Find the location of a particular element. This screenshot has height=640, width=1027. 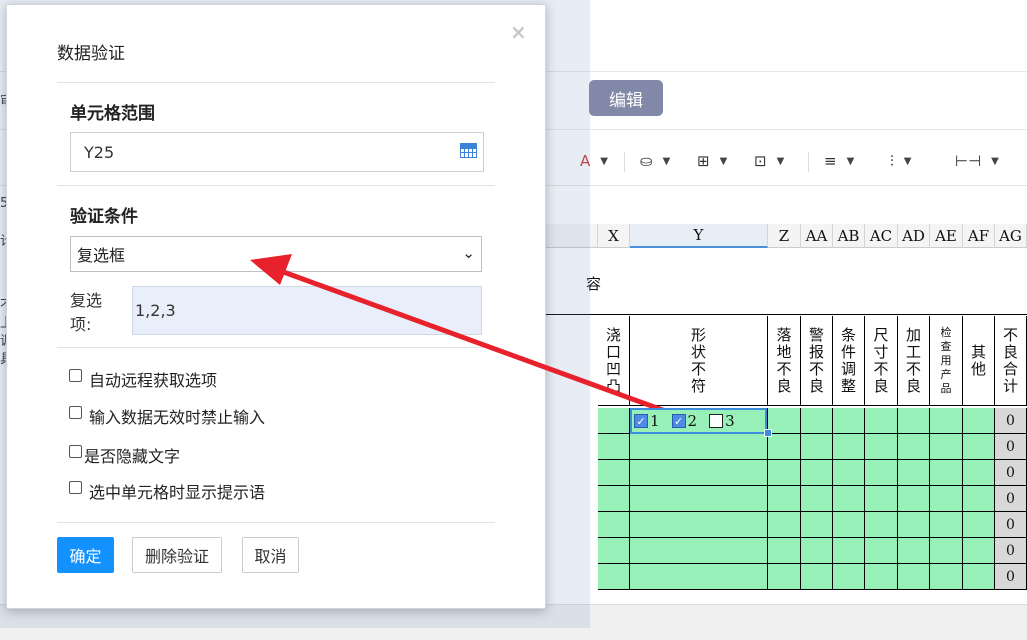

header-cell: 浇口凹凸 is located at coordinates (614, 361).